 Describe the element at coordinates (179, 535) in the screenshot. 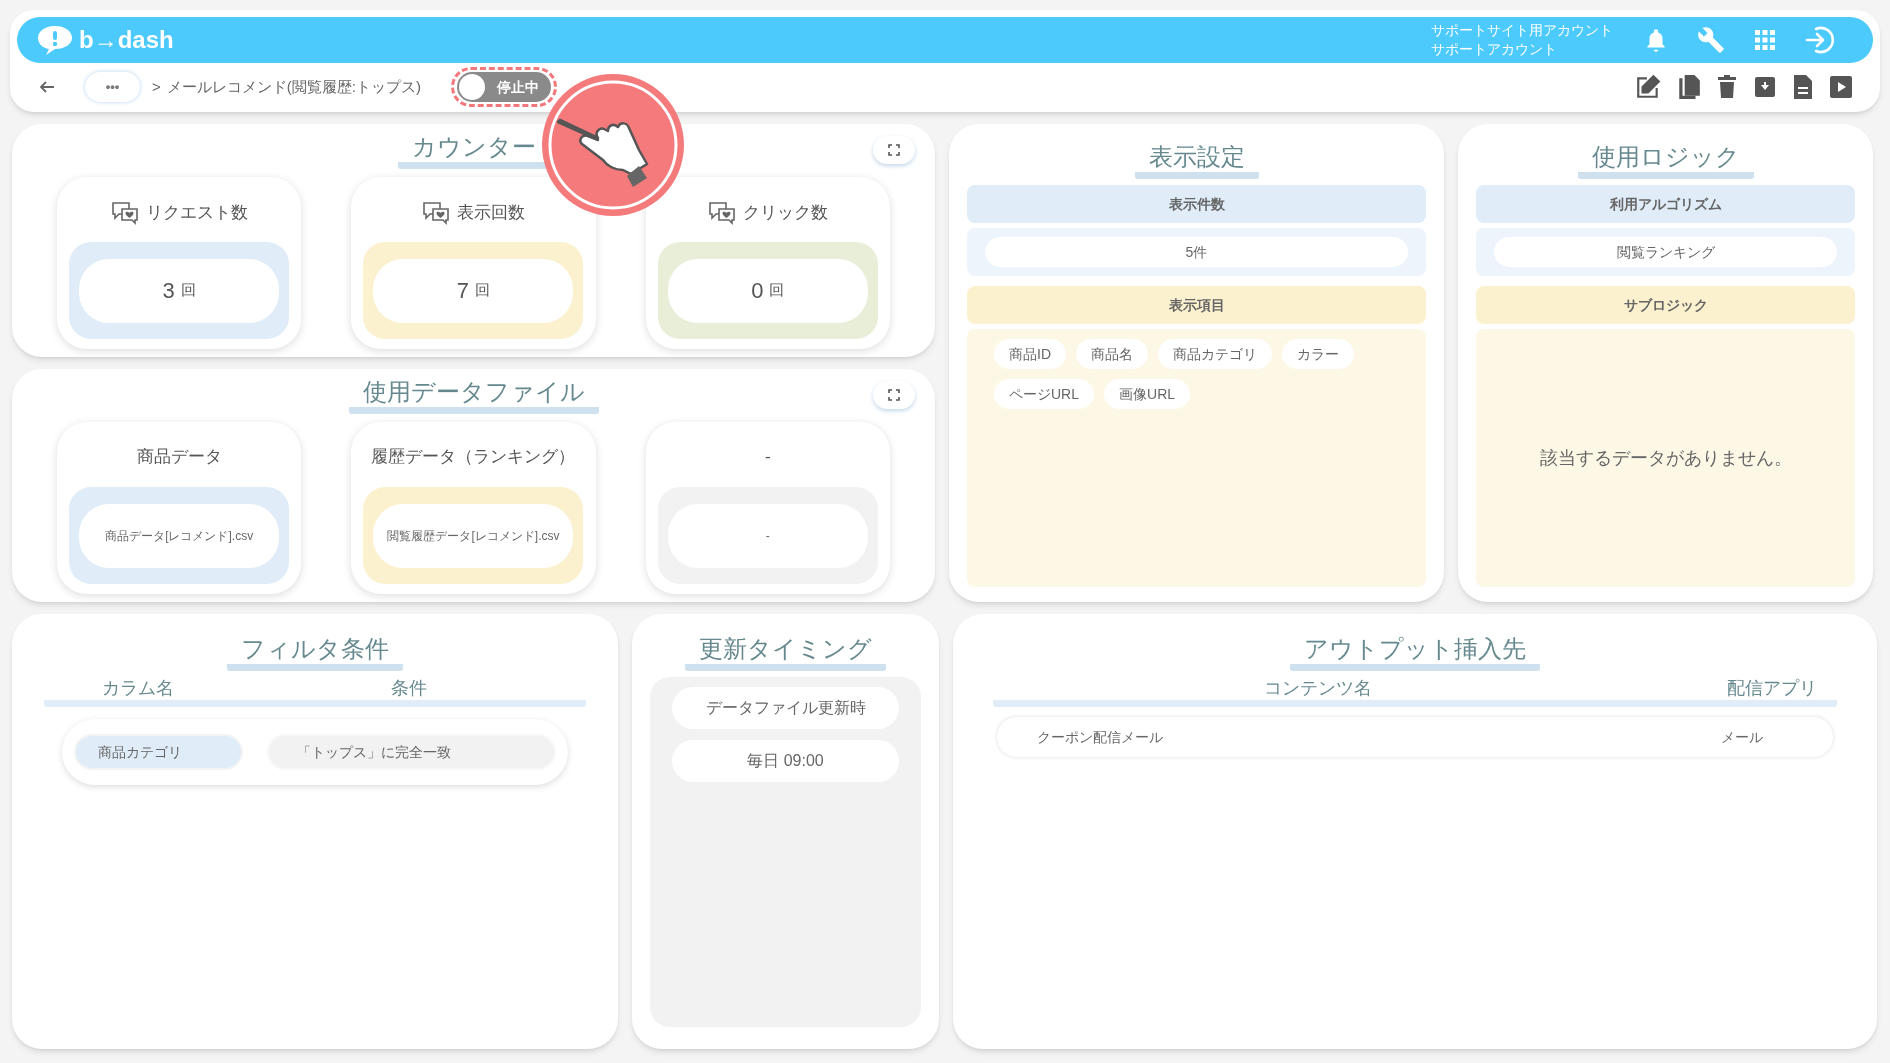

I see `file-name: 商品データ[レコメンド].csv` at that location.